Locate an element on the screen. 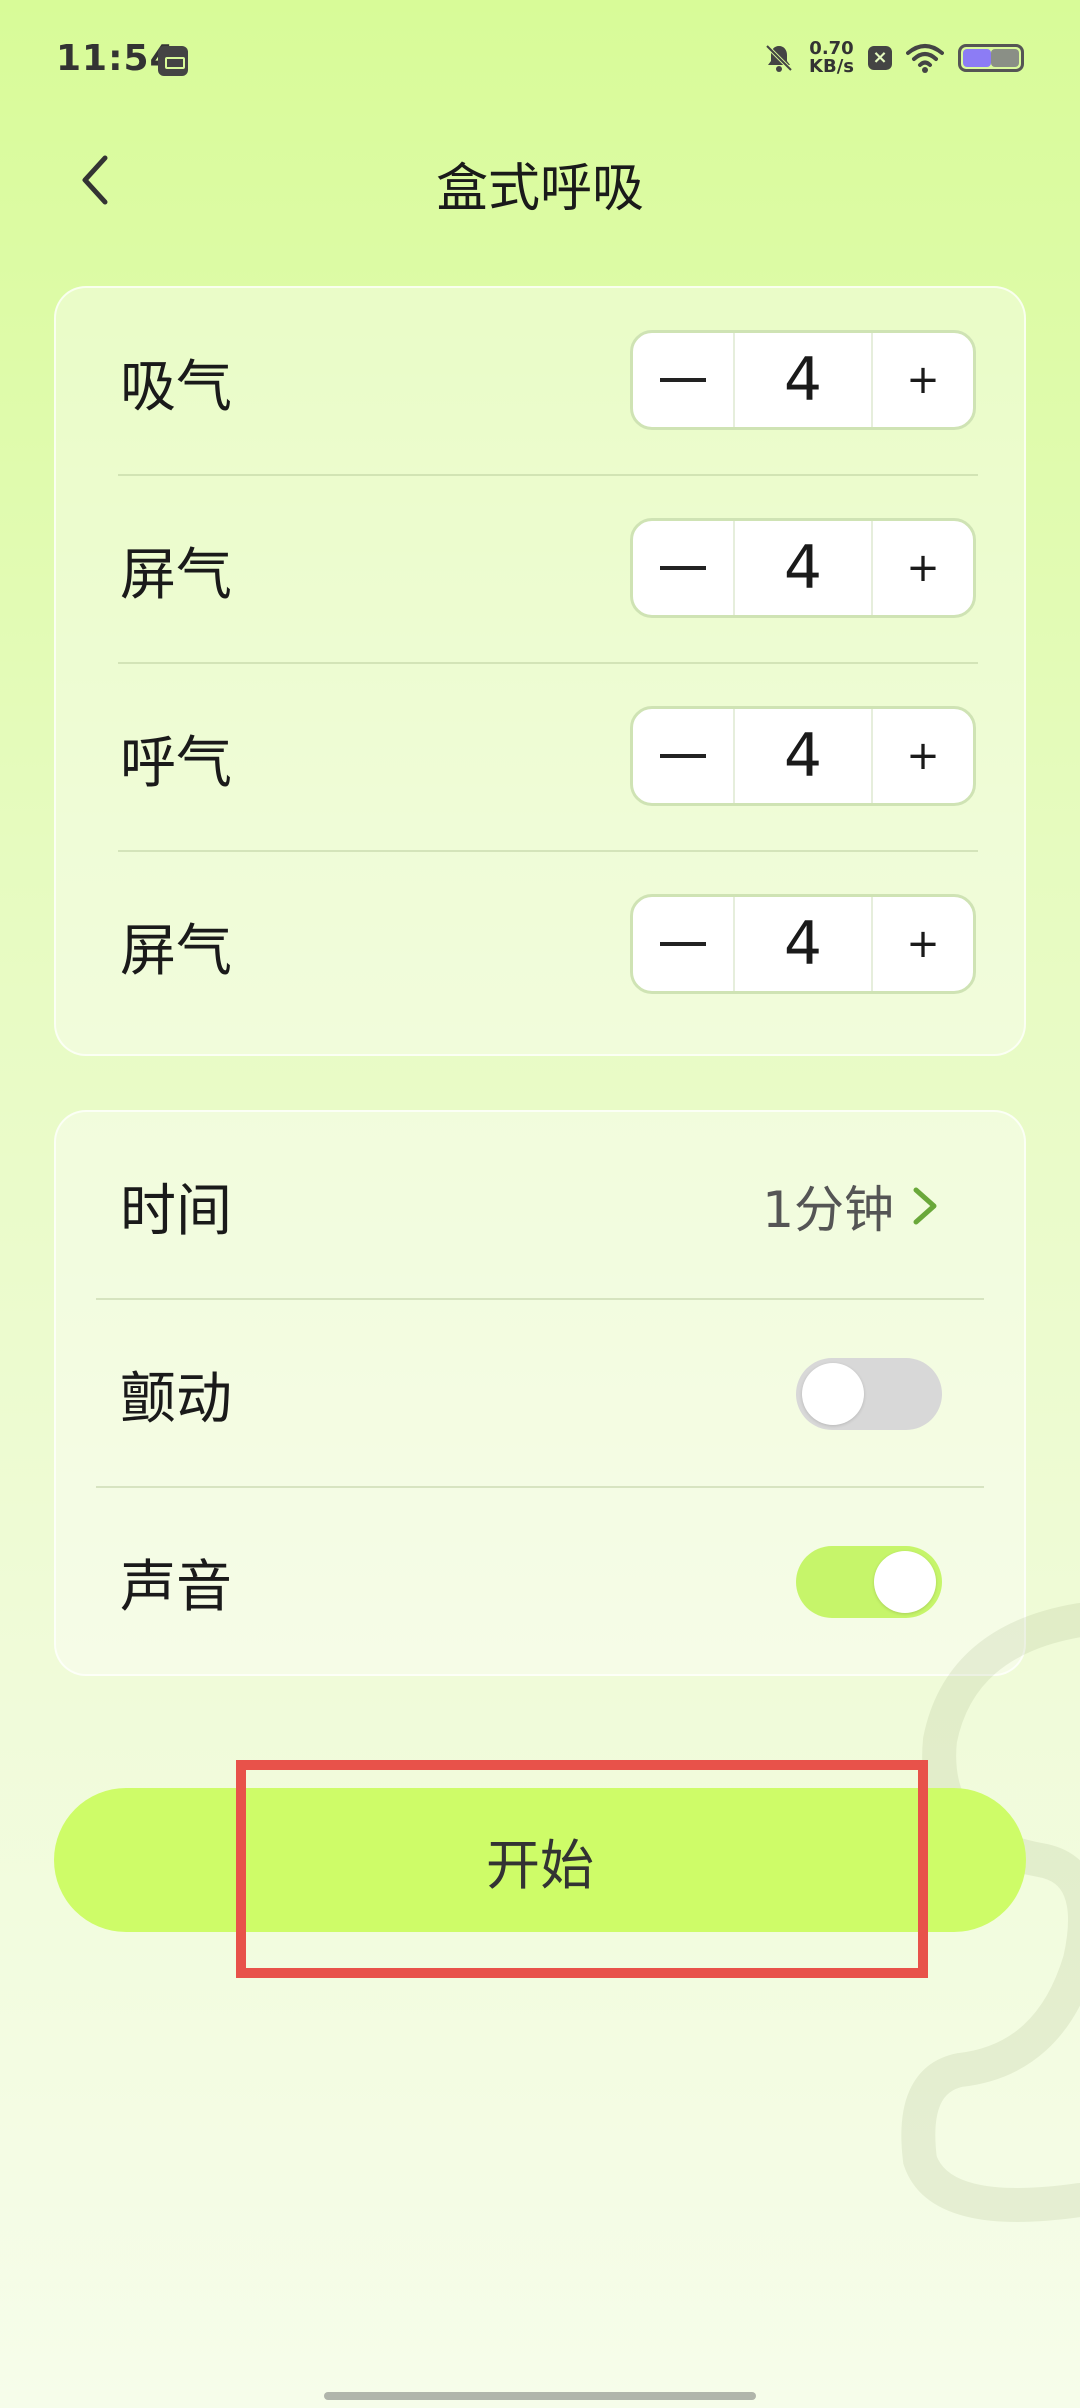 This screenshot has height=2408, width=1080. phase-row-inhale: 吸气 4 + is located at coordinates (540, 382).